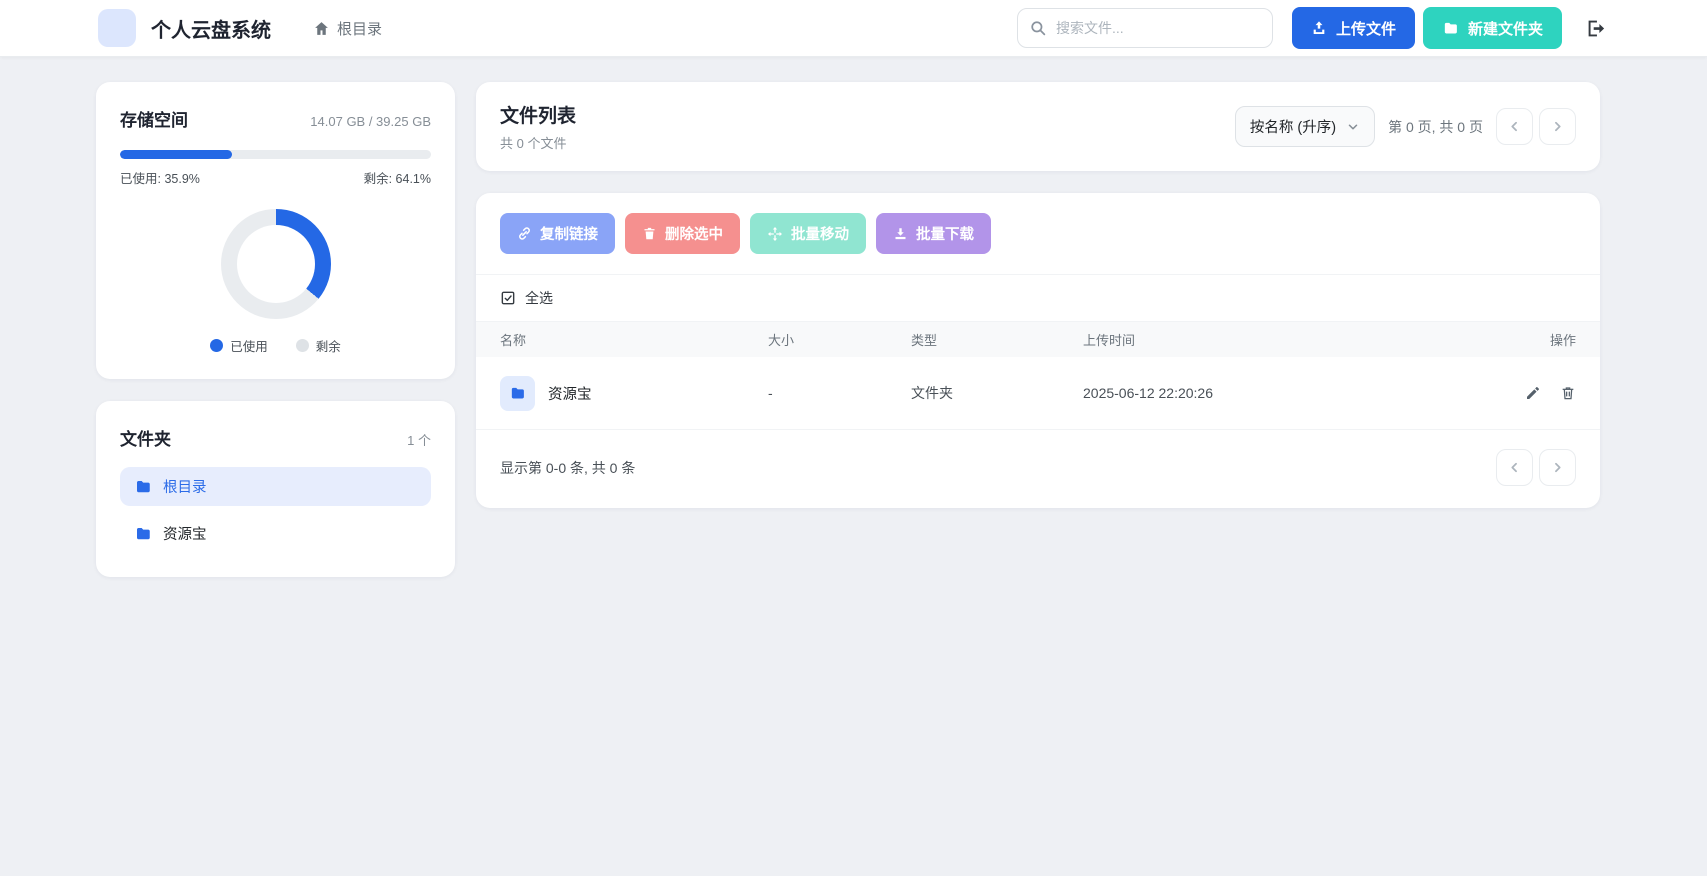 Image resolution: width=1707 pixels, height=876 pixels. What do you see at coordinates (275, 510) in the screenshot?
I see `folder-list: 根目录 资源宝` at bounding box center [275, 510].